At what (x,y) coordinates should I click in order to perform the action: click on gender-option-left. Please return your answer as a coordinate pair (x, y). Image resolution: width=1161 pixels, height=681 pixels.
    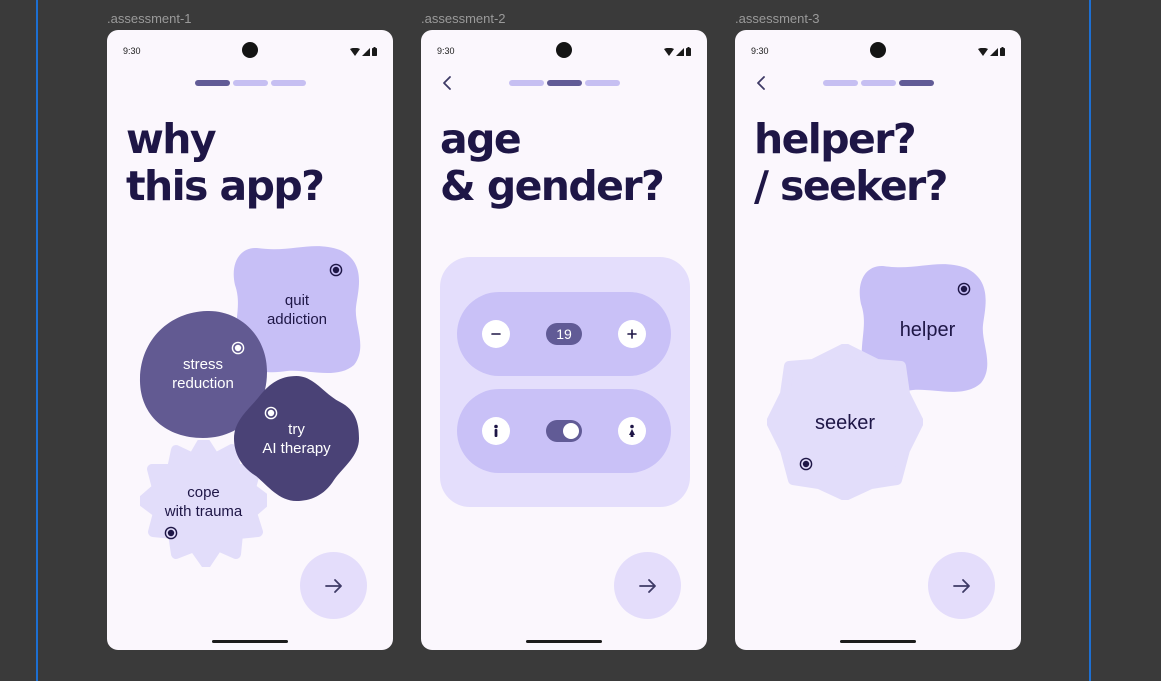
    Looking at the image, I should click on (496, 431).